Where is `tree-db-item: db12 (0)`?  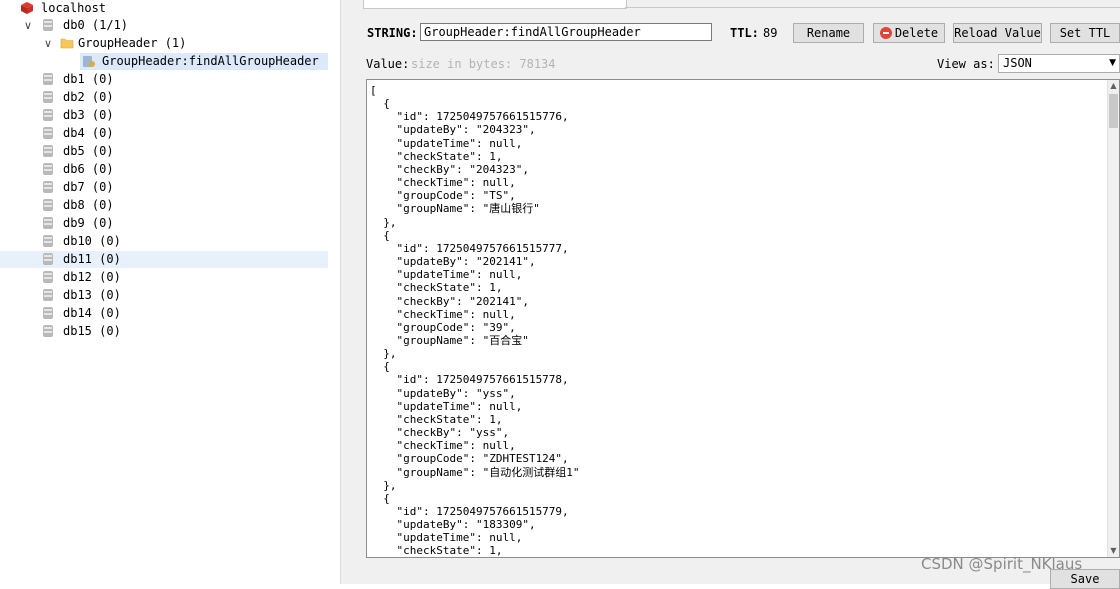
tree-db-item: db12 (0) is located at coordinates (164, 277).